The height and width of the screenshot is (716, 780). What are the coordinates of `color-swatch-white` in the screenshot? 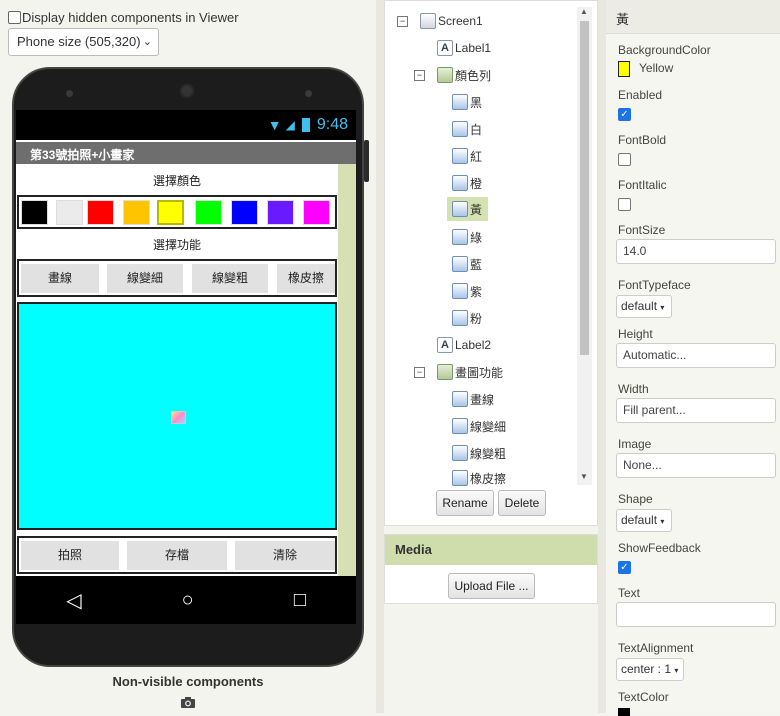 It's located at (69, 212).